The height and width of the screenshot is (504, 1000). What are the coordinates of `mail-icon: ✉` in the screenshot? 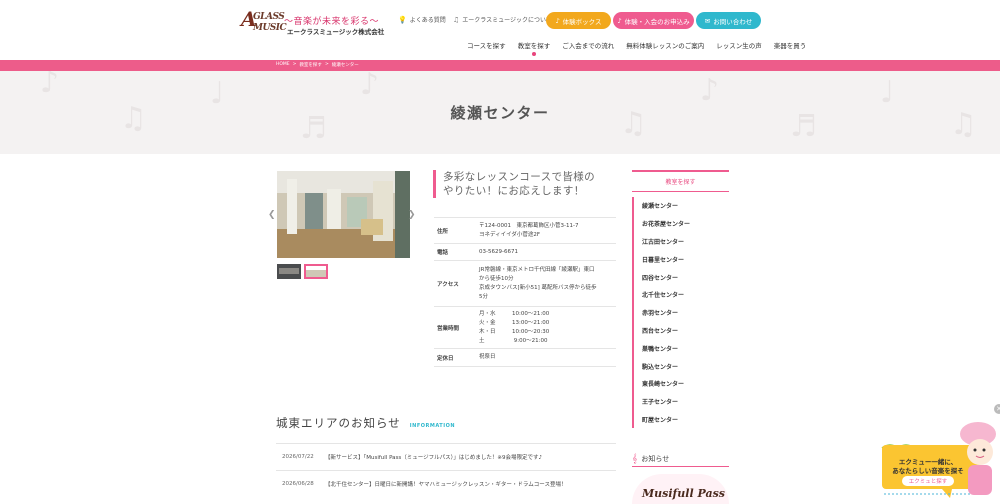 It's located at (707, 20).